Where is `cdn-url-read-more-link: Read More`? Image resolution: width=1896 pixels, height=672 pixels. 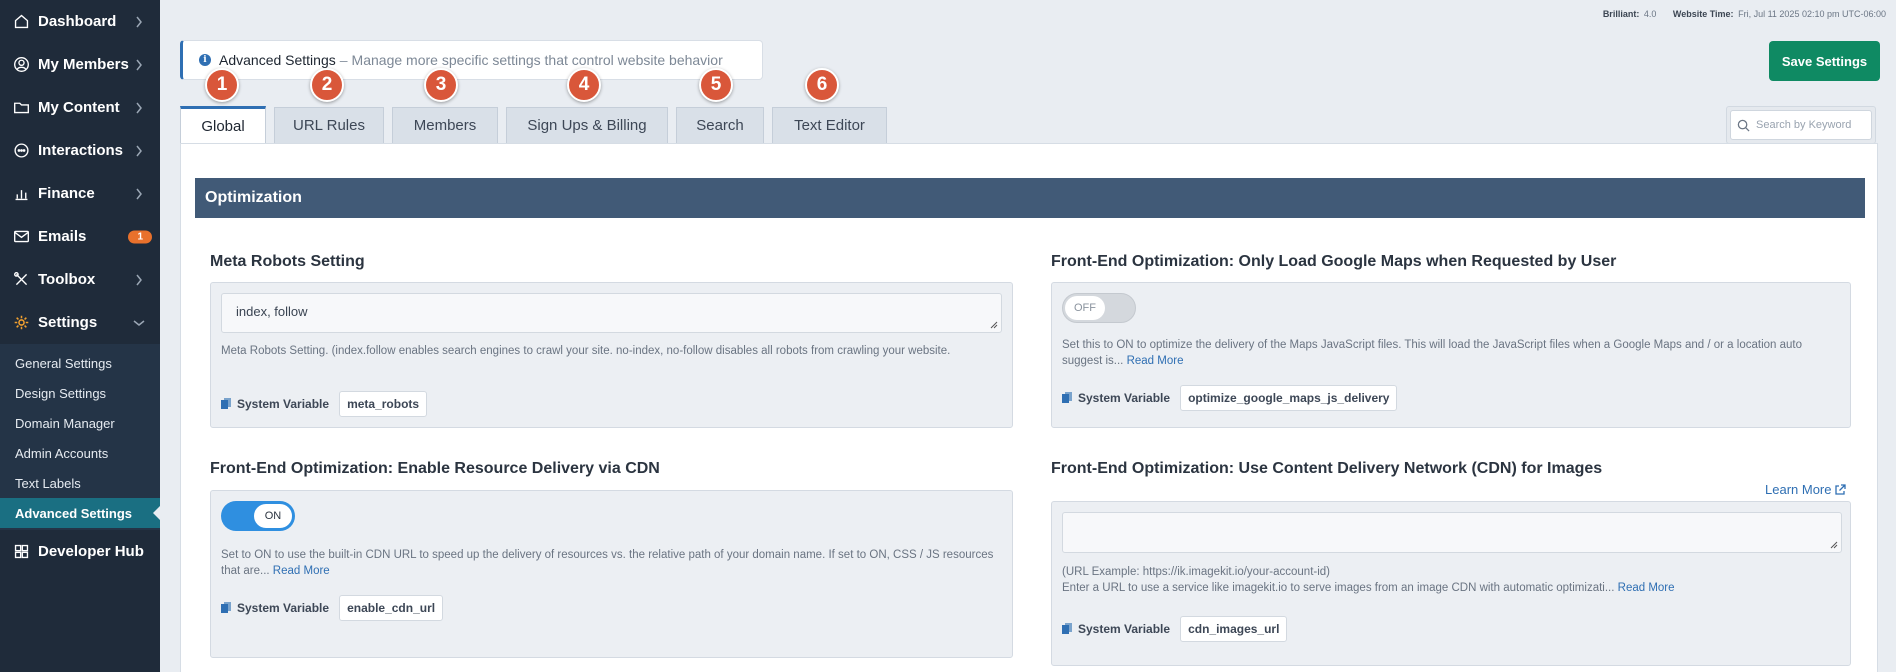
cdn-url-read-more-link: Read More is located at coordinates (301, 571).